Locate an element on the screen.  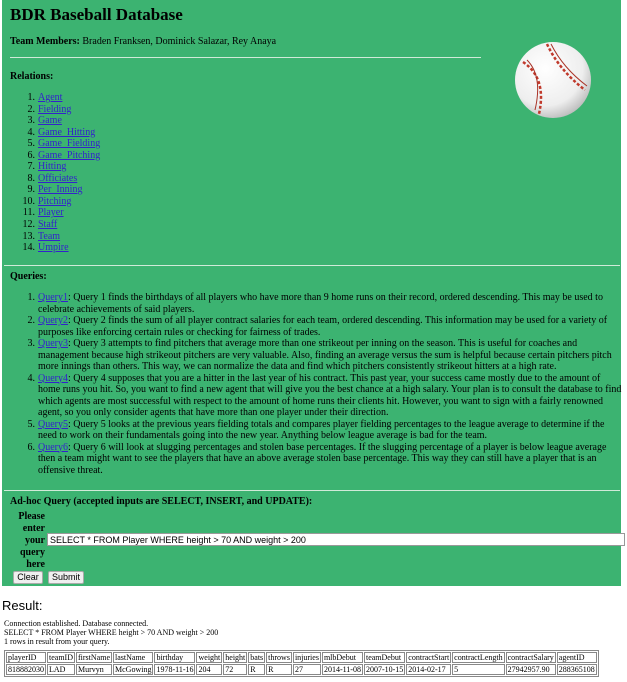
relation-link-team: Team is located at coordinates (49, 236).